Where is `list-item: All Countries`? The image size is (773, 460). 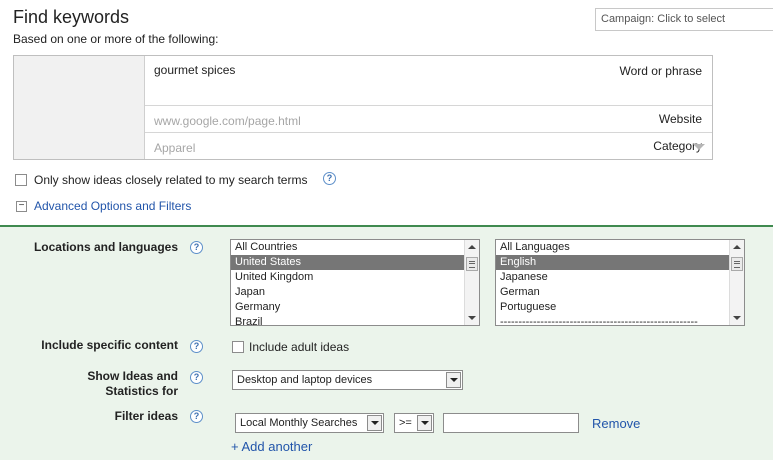
list-item: All Countries is located at coordinates (355, 247).